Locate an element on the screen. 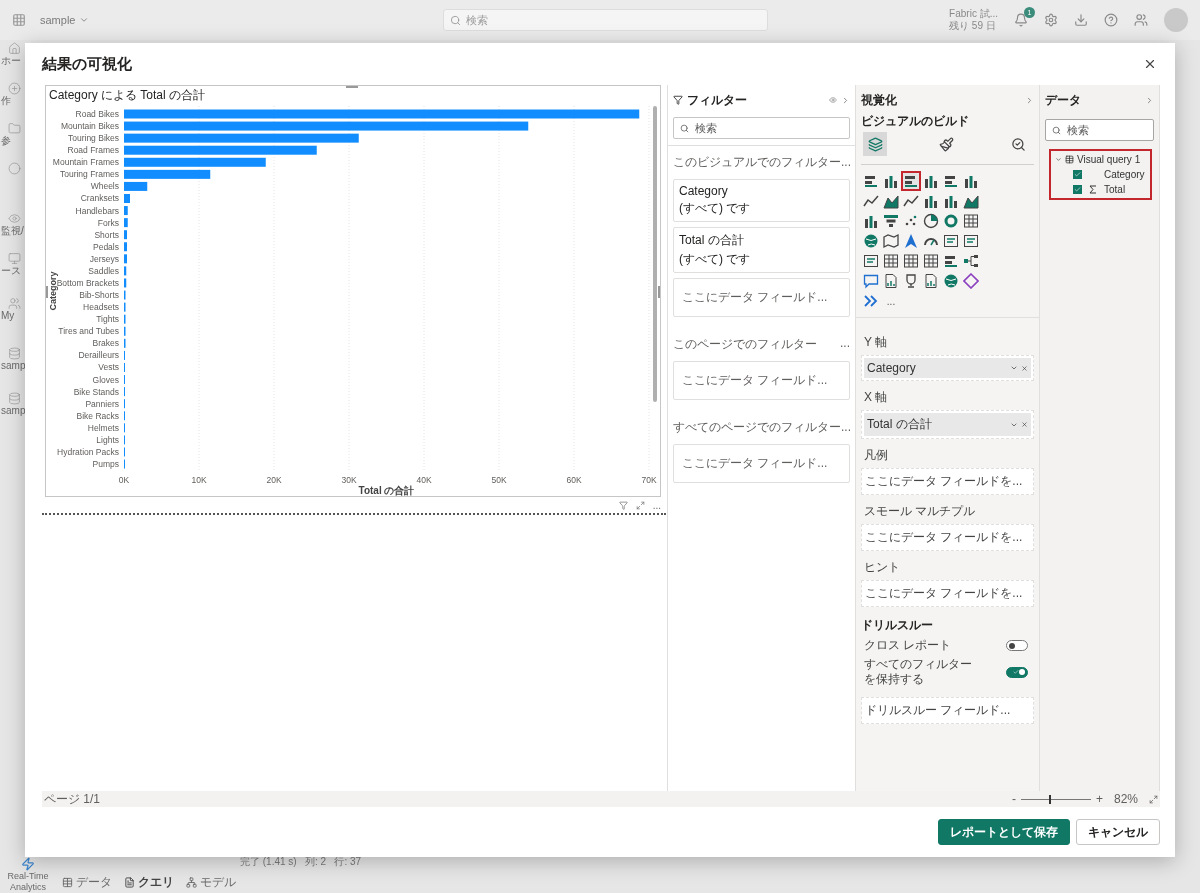 This screenshot has width=1200, height=893. help-icon is located at coordinates (1111, 20).